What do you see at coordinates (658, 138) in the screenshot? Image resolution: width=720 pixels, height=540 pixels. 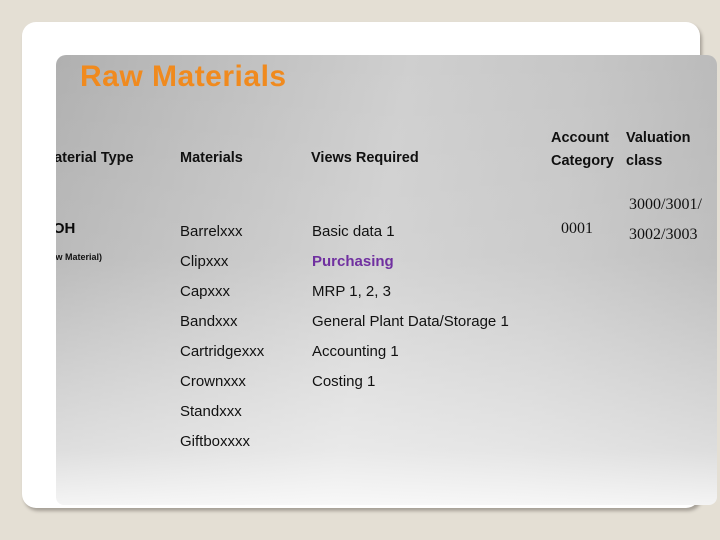 I see `column-header-valuation-class-line1: Valuation` at bounding box center [658, 138].